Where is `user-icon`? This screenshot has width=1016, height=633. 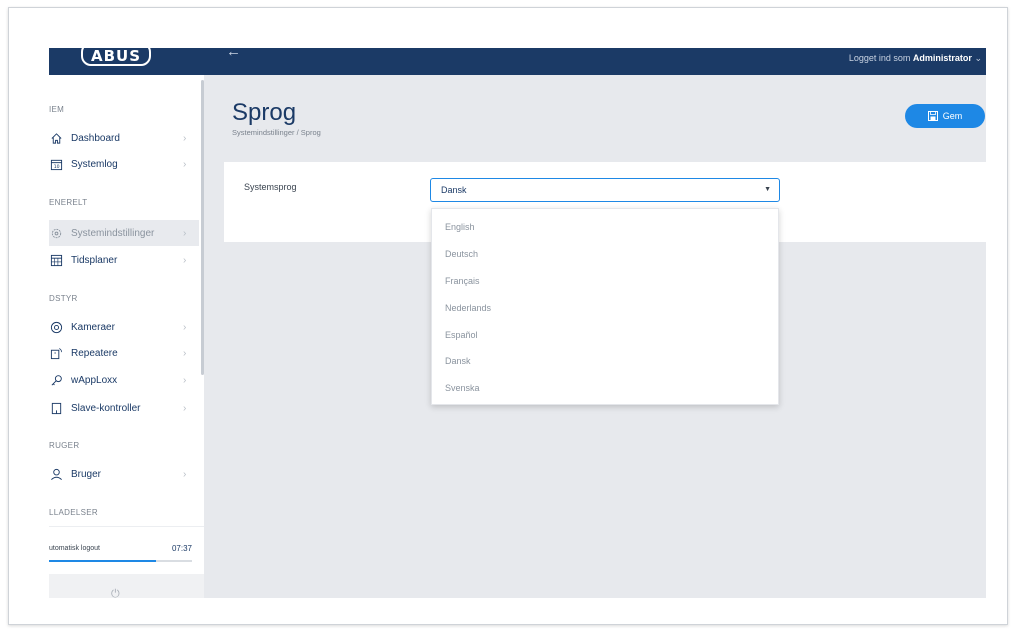
user-icon is located at coordinates (56, 474).